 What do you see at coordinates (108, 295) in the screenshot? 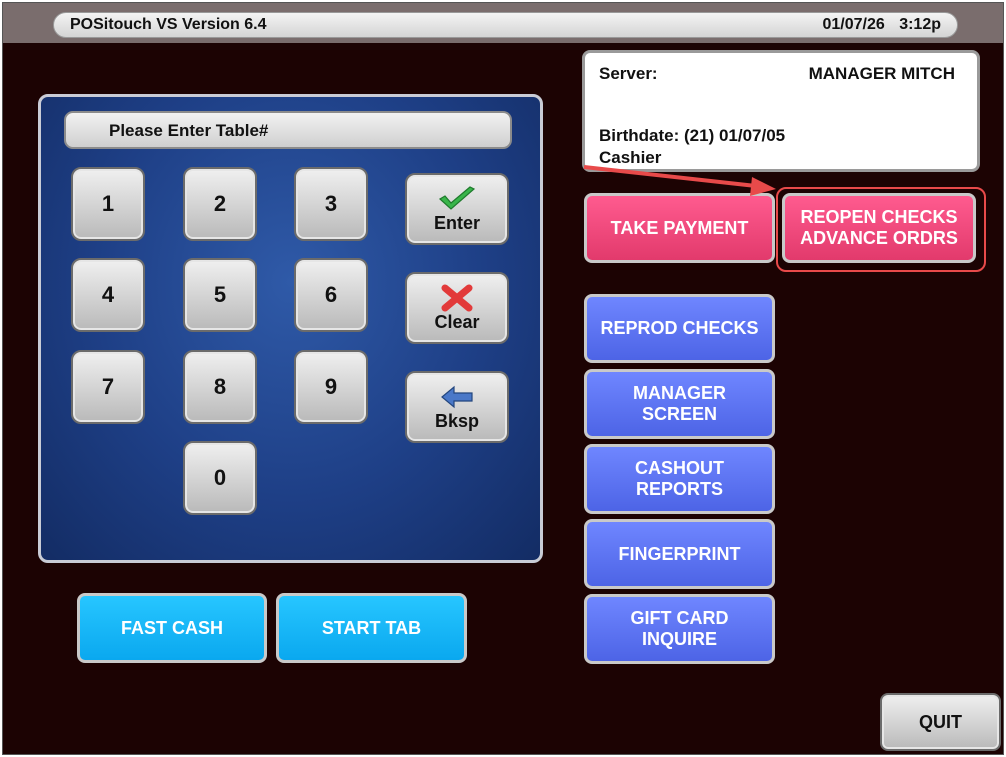
I see `key-4: 4` at bounding box center [108, 295].